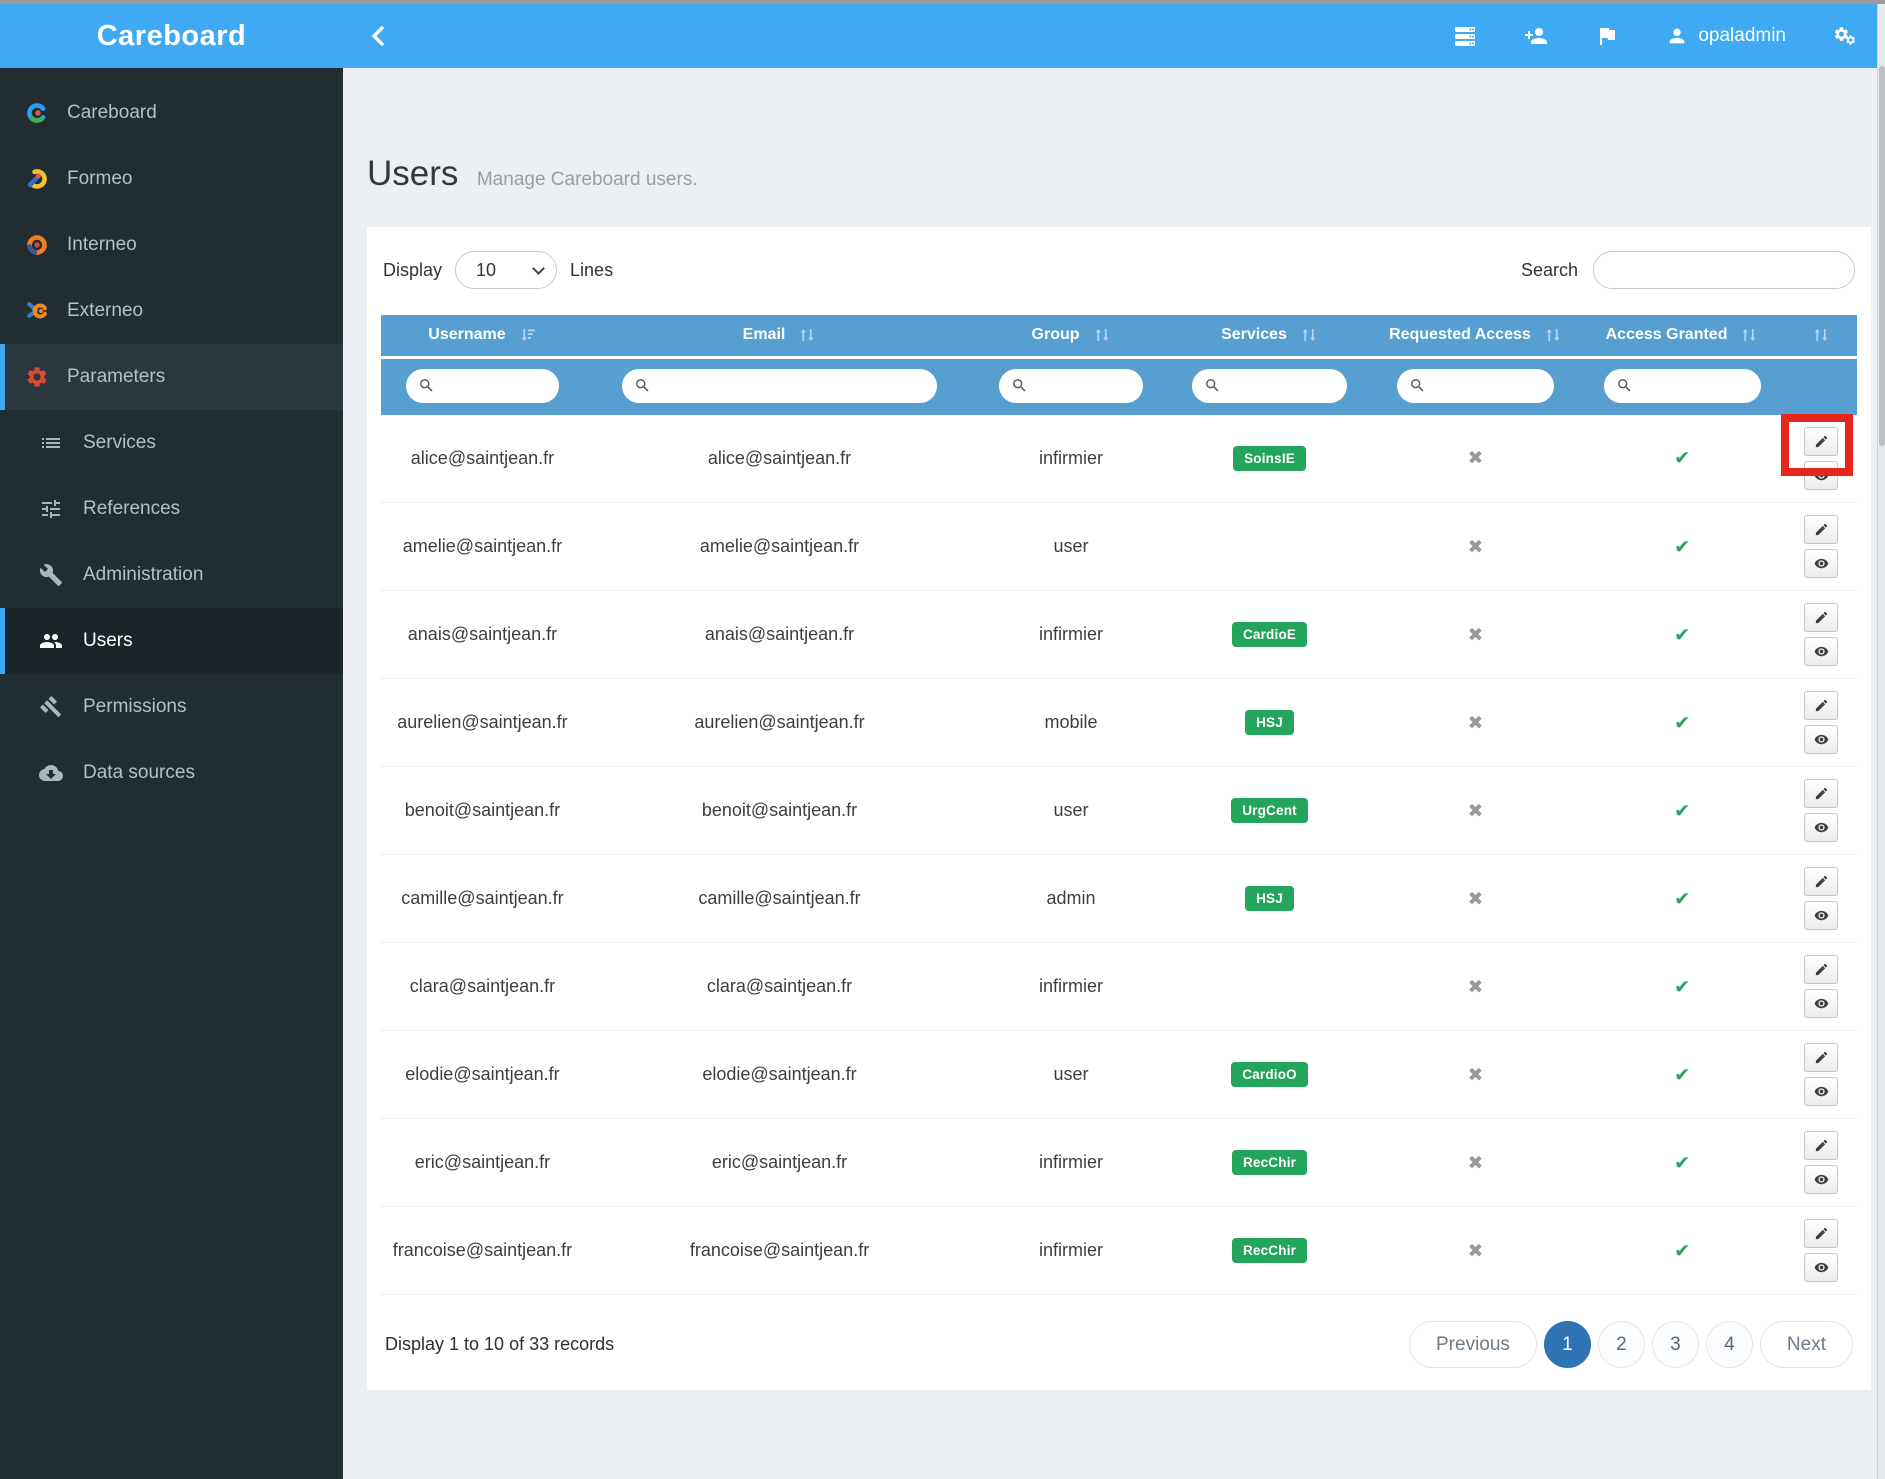 The width and height of the screenshot is (1885, 1479). Describe the element at coordinates (1726, 36) in the screenshot. I see `user-menu: opaladmin` at that location.